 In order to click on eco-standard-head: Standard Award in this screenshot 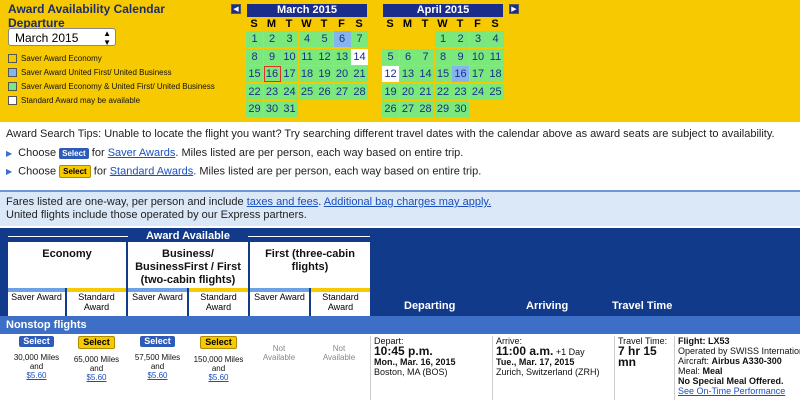, I will do `click(96, 303)`.